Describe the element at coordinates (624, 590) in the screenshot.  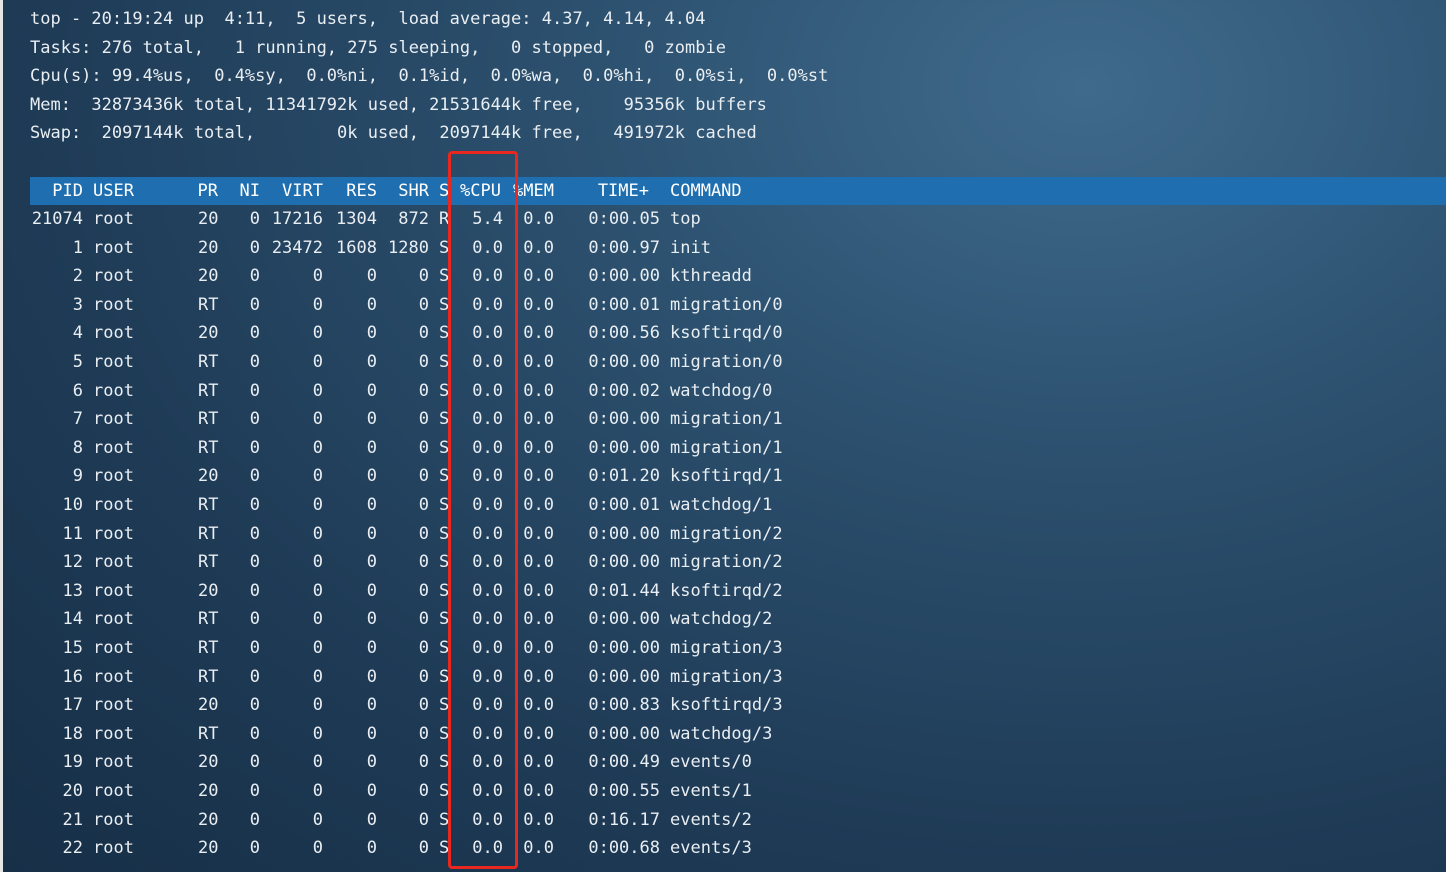
I see `cell-time: 0:01.44` at that location.